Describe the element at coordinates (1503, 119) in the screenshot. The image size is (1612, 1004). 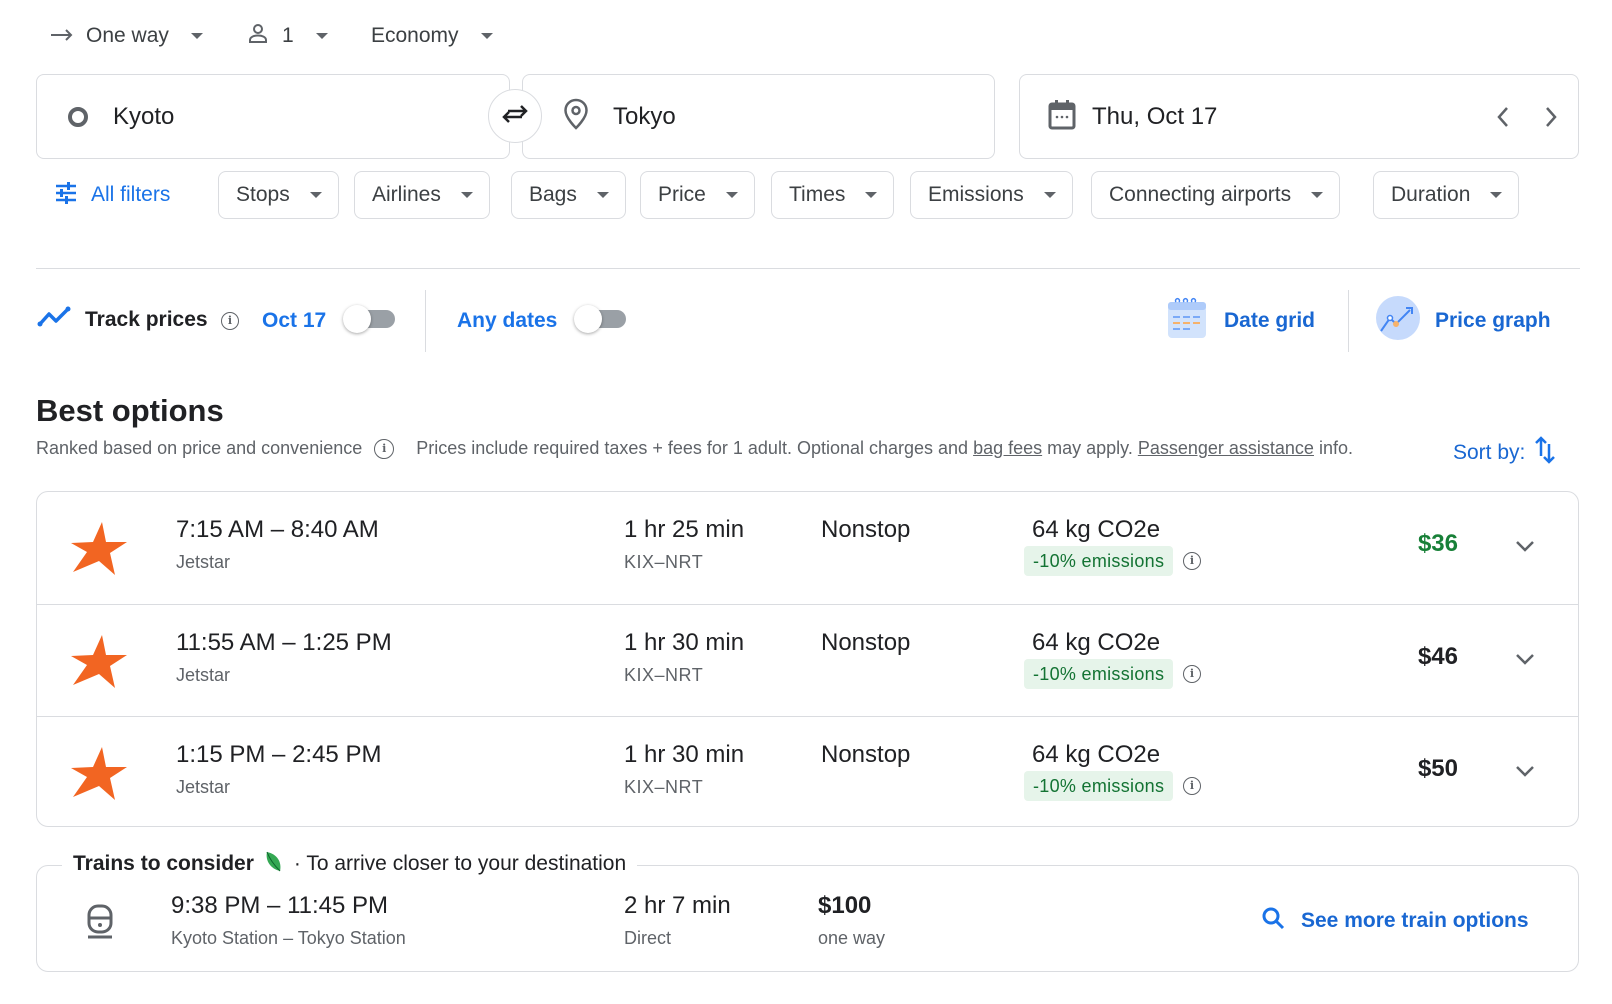
I see `previous-date-button` at that location.